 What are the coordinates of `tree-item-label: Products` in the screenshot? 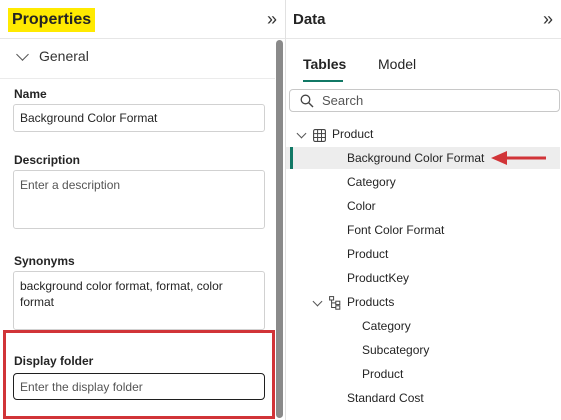 It's located at (371, 302).